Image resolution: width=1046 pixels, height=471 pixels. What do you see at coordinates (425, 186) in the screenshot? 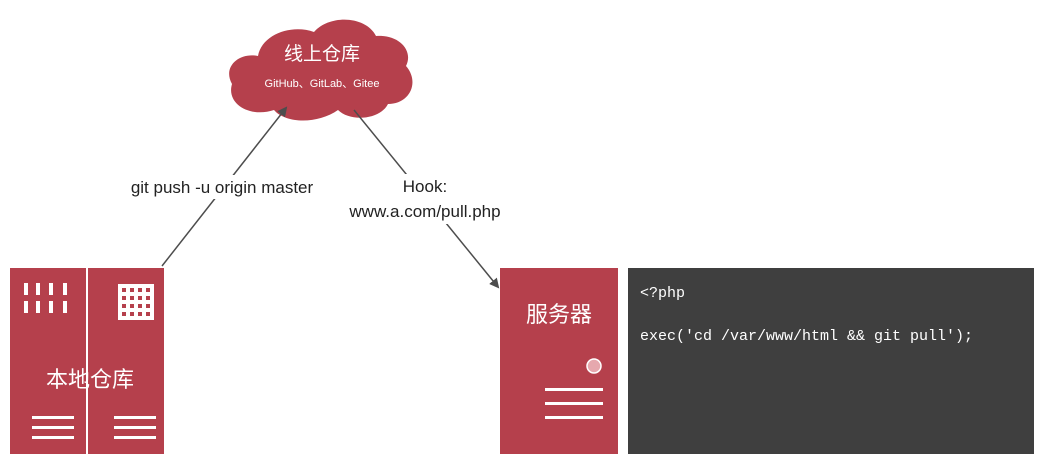
I see `hook-label-line1: Hook:` at bounding box center [425, 186].